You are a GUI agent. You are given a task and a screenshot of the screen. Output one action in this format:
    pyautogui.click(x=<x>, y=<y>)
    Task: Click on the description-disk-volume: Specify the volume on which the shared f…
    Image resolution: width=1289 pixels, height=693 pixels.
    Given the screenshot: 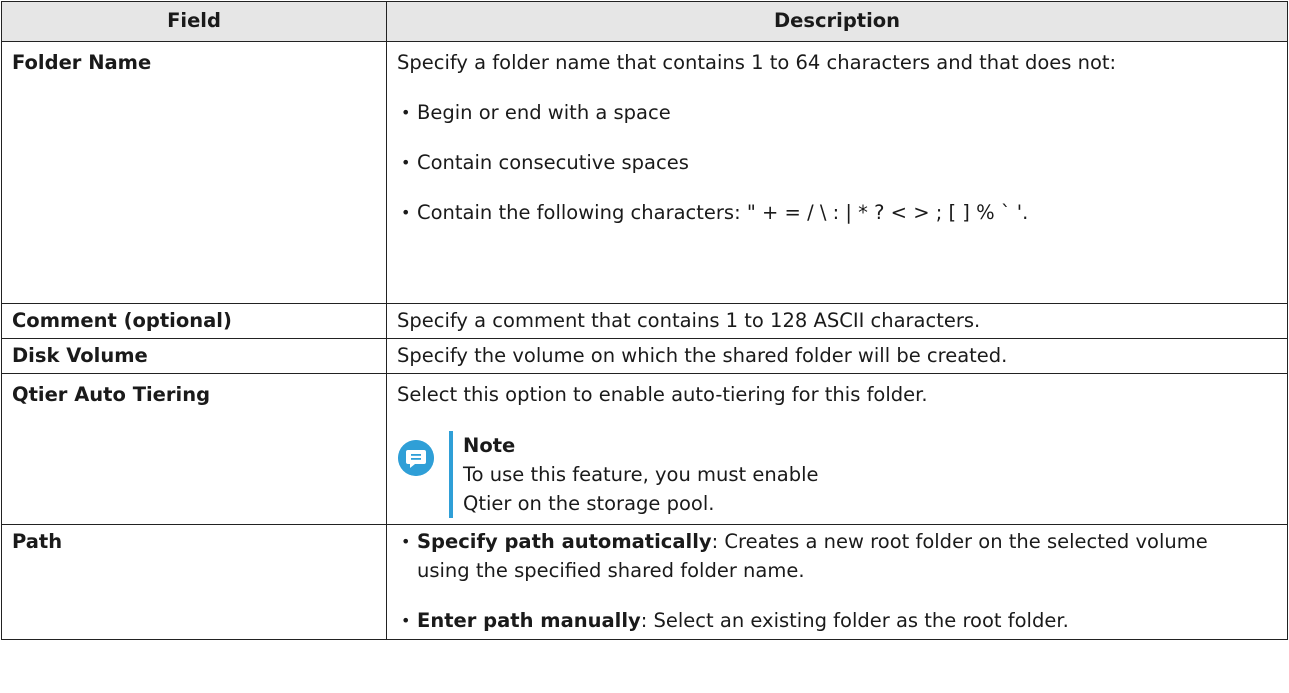 What is the action you would take?
    pyautogui.click(x=837, y=356)
    